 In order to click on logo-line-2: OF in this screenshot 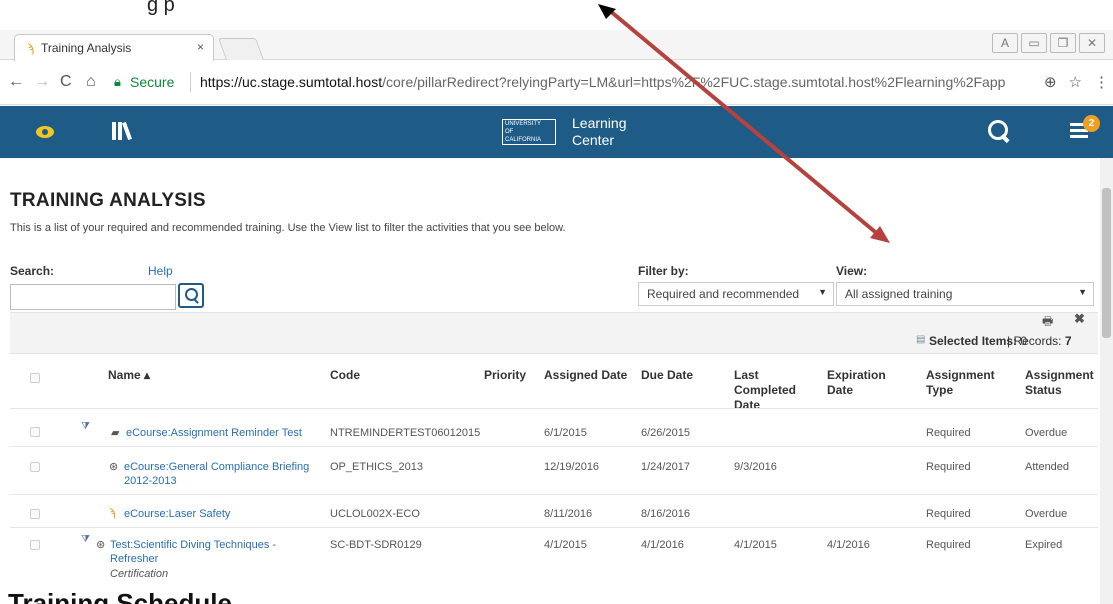, I will do `click(509, 132)`.